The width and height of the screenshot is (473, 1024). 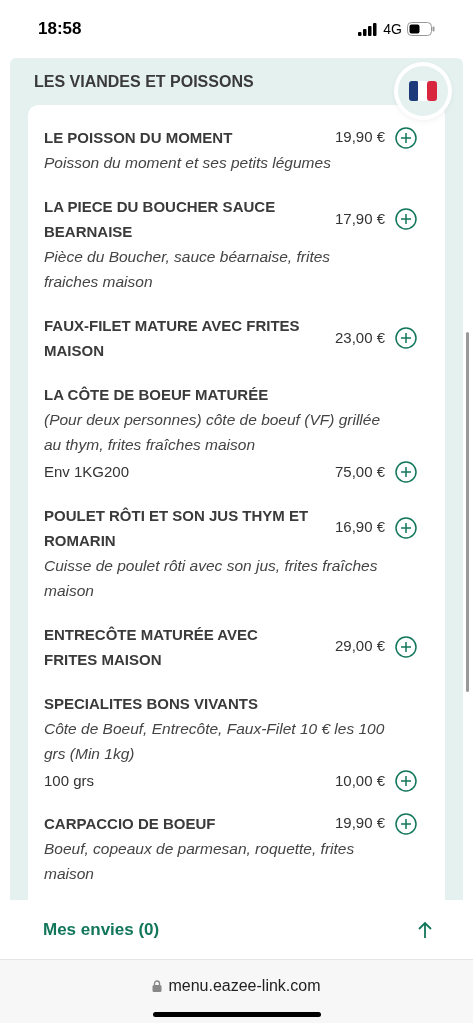 What do you see at coordinates (151, 703) in the screenshot?
I see `dish-name: SPECIALITES BONS VIVANTS` at bounding box center [151, 703].